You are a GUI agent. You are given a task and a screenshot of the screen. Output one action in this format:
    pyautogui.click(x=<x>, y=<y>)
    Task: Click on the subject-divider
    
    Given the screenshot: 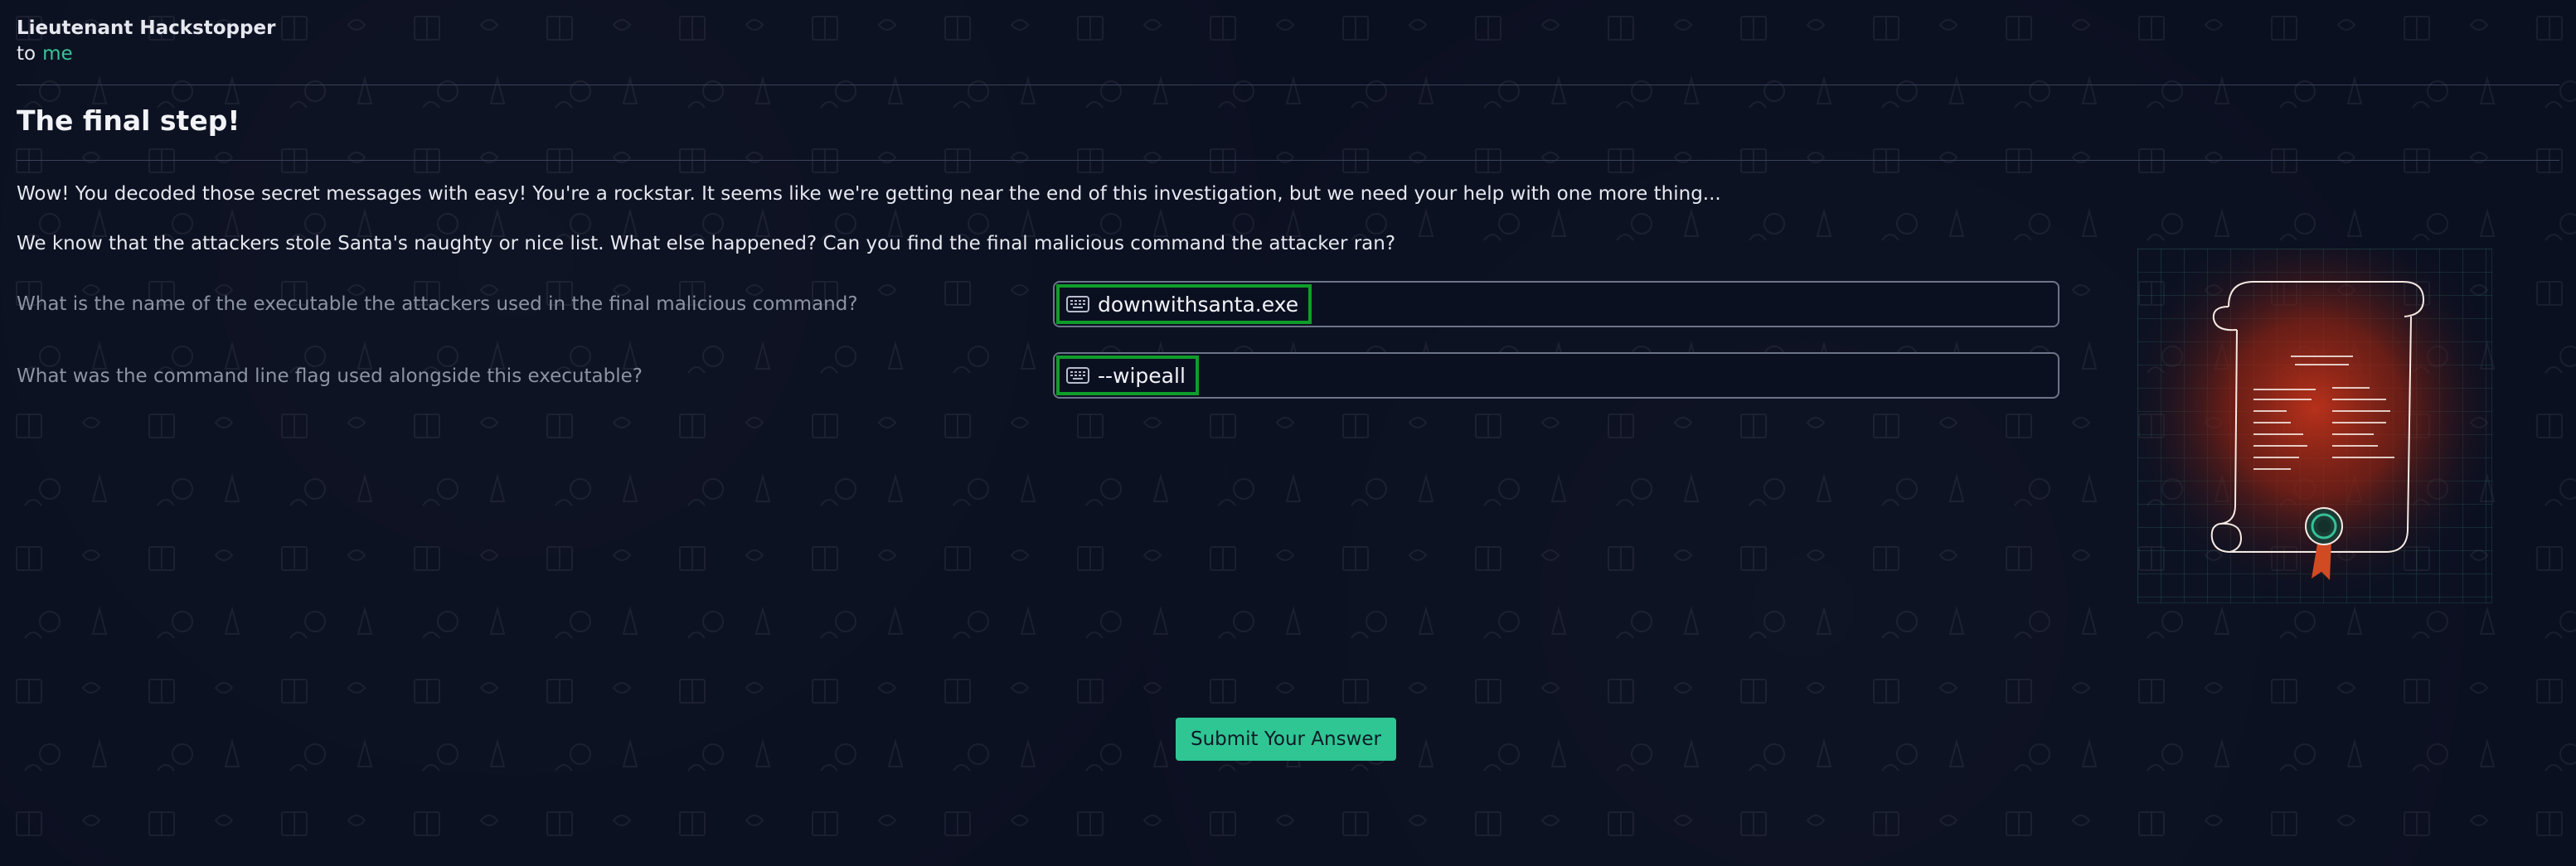 What is the action you would take?
    pyautogui.click(x=1288, y=160)
    